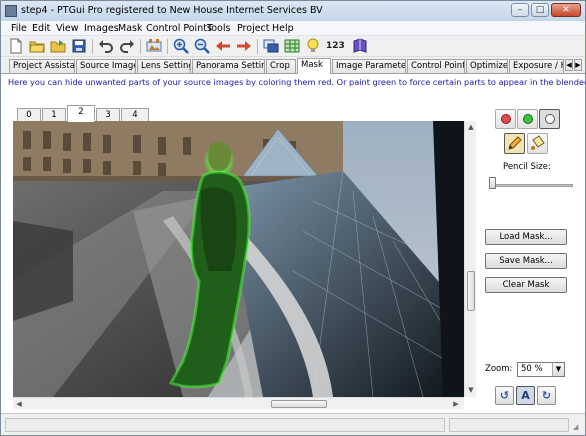 The width and height of the screenshot is (586, 436). What do you see at coordinates (313, 46) in the screenshot?
I see `lightbulb-icon` at bounding box center [313, 46].